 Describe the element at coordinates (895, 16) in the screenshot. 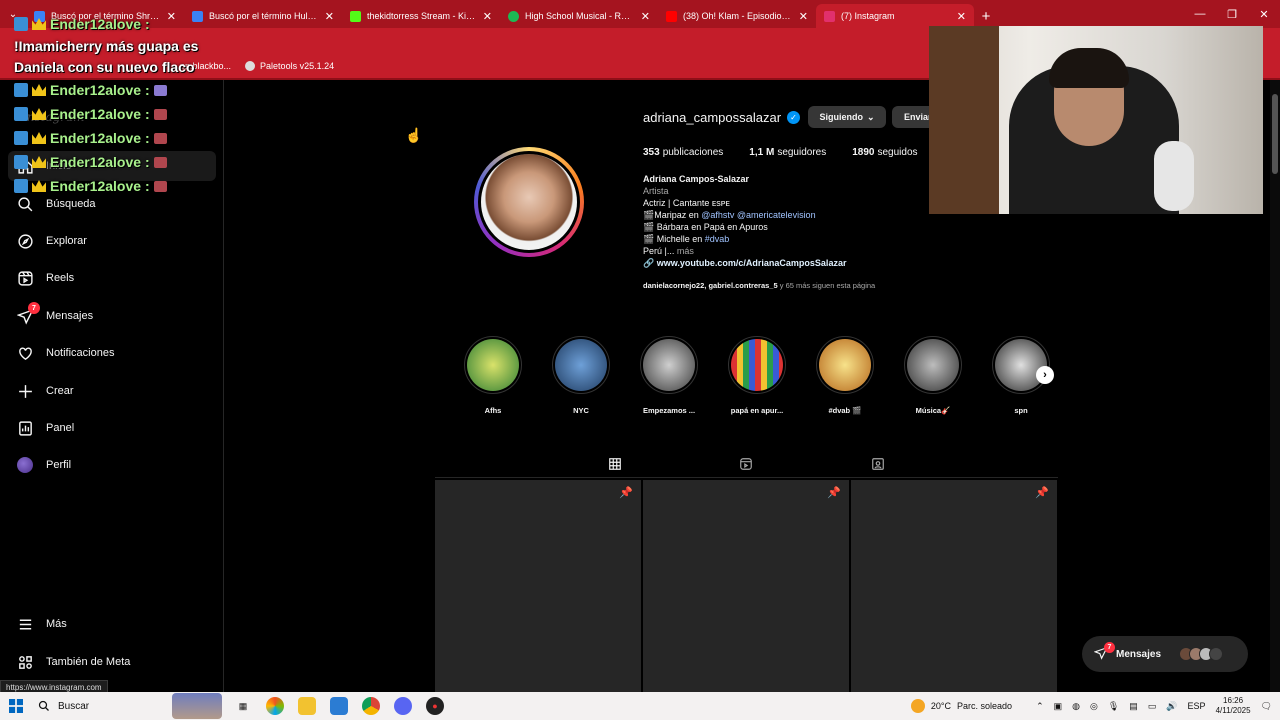

I see `browser-tab-active: (7) Instagram ✕` at that location.